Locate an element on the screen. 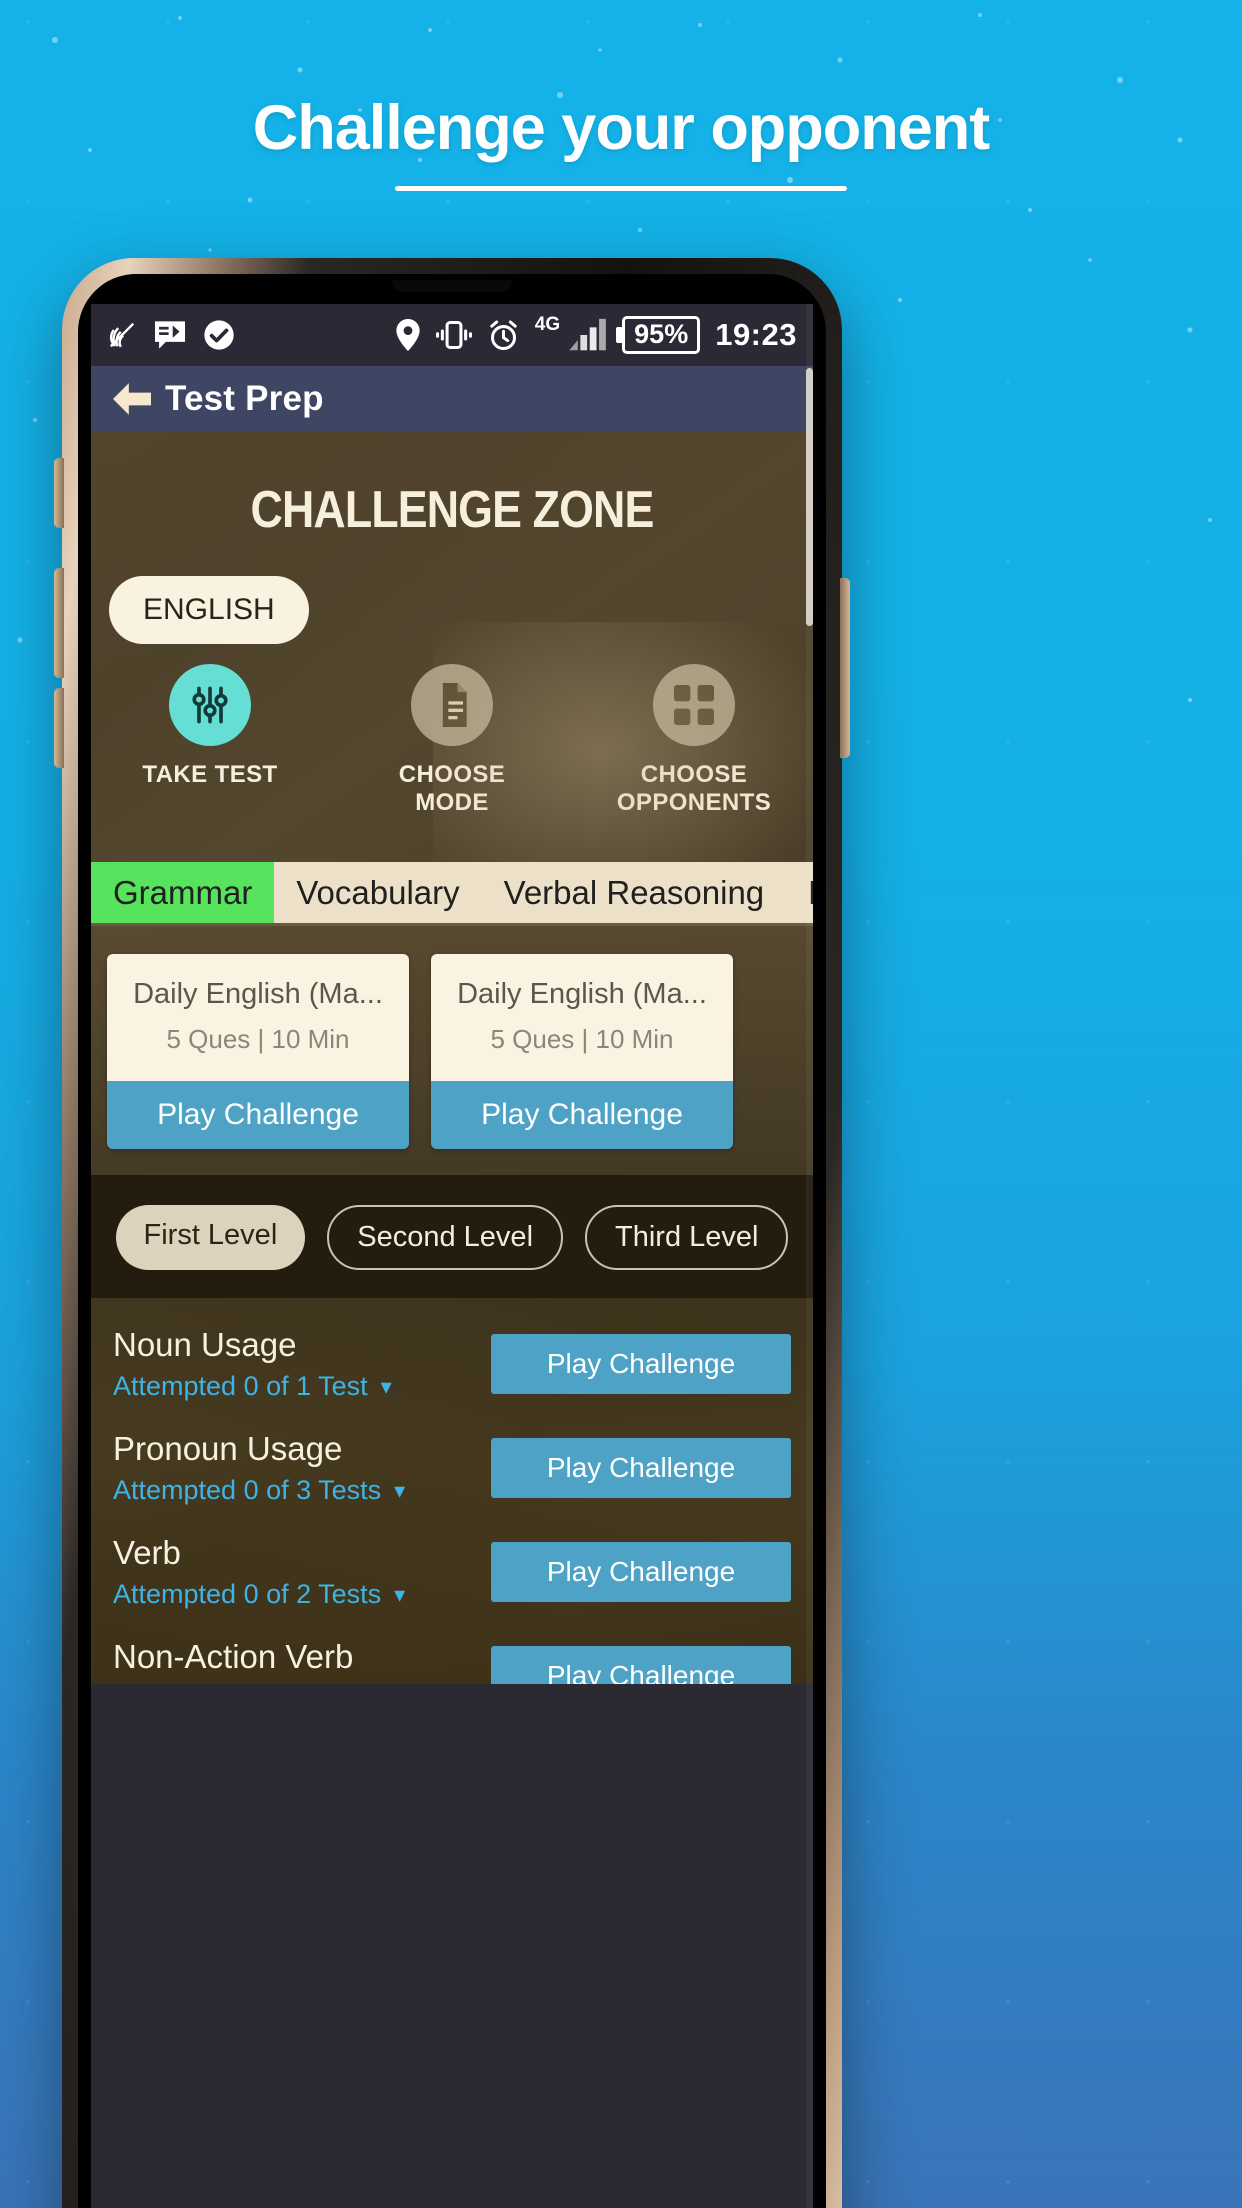 Image resolution: width=1242 pixels, height=2208 pixels. clock-label: 19:23 is located at coordinates (756, 334).